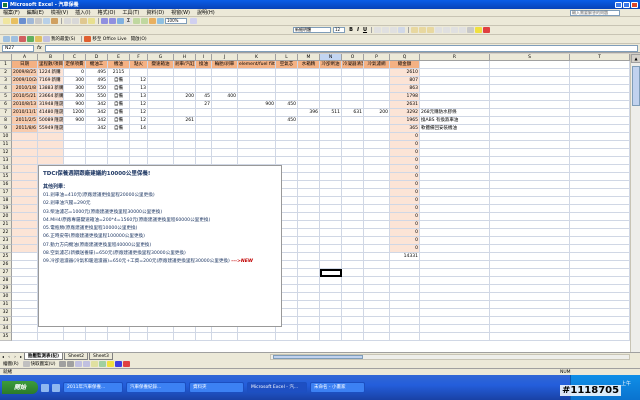 Image resolution: width=640 pixels, height=400 pixels. What do you see at coordinates (6, 289) in the screenshot?
I see `row-header: 29` at bounding box center [6, 289].